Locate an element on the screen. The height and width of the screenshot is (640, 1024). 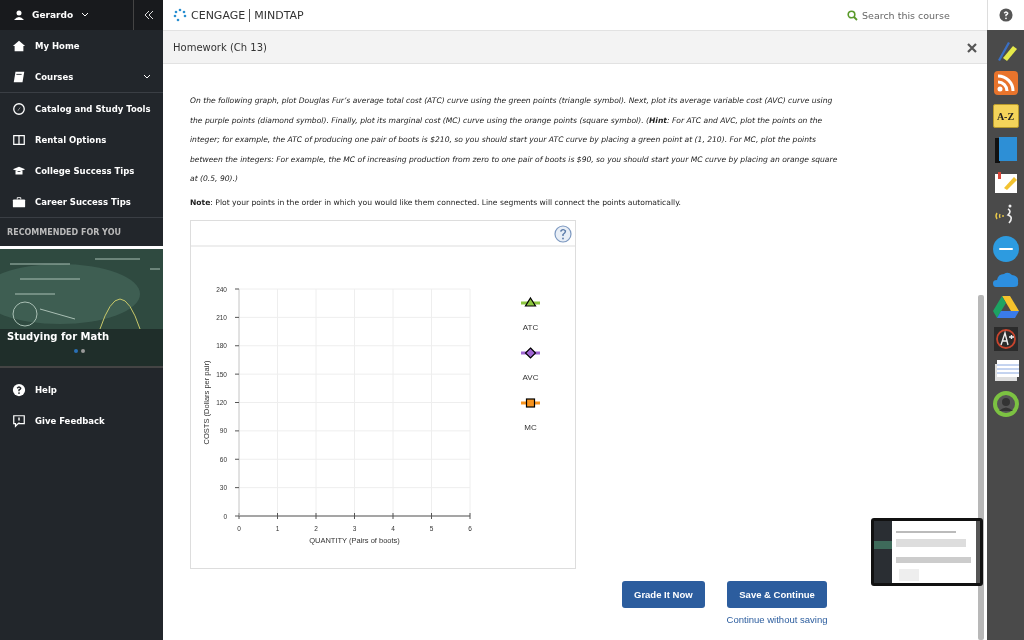
book-icon is located at coordinates (1005, 150).